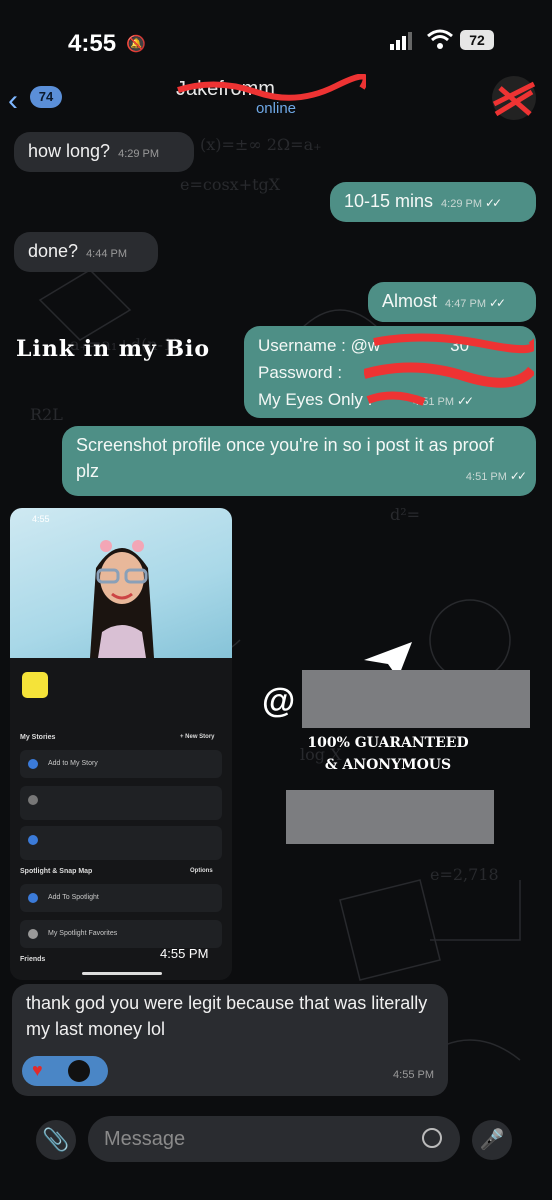 The image size is (552, 1200). What do you see at coordinates (492, 1140) in the screenshot?
I see `microphone-icon: 🎤` at bounding box center [492, 1140].